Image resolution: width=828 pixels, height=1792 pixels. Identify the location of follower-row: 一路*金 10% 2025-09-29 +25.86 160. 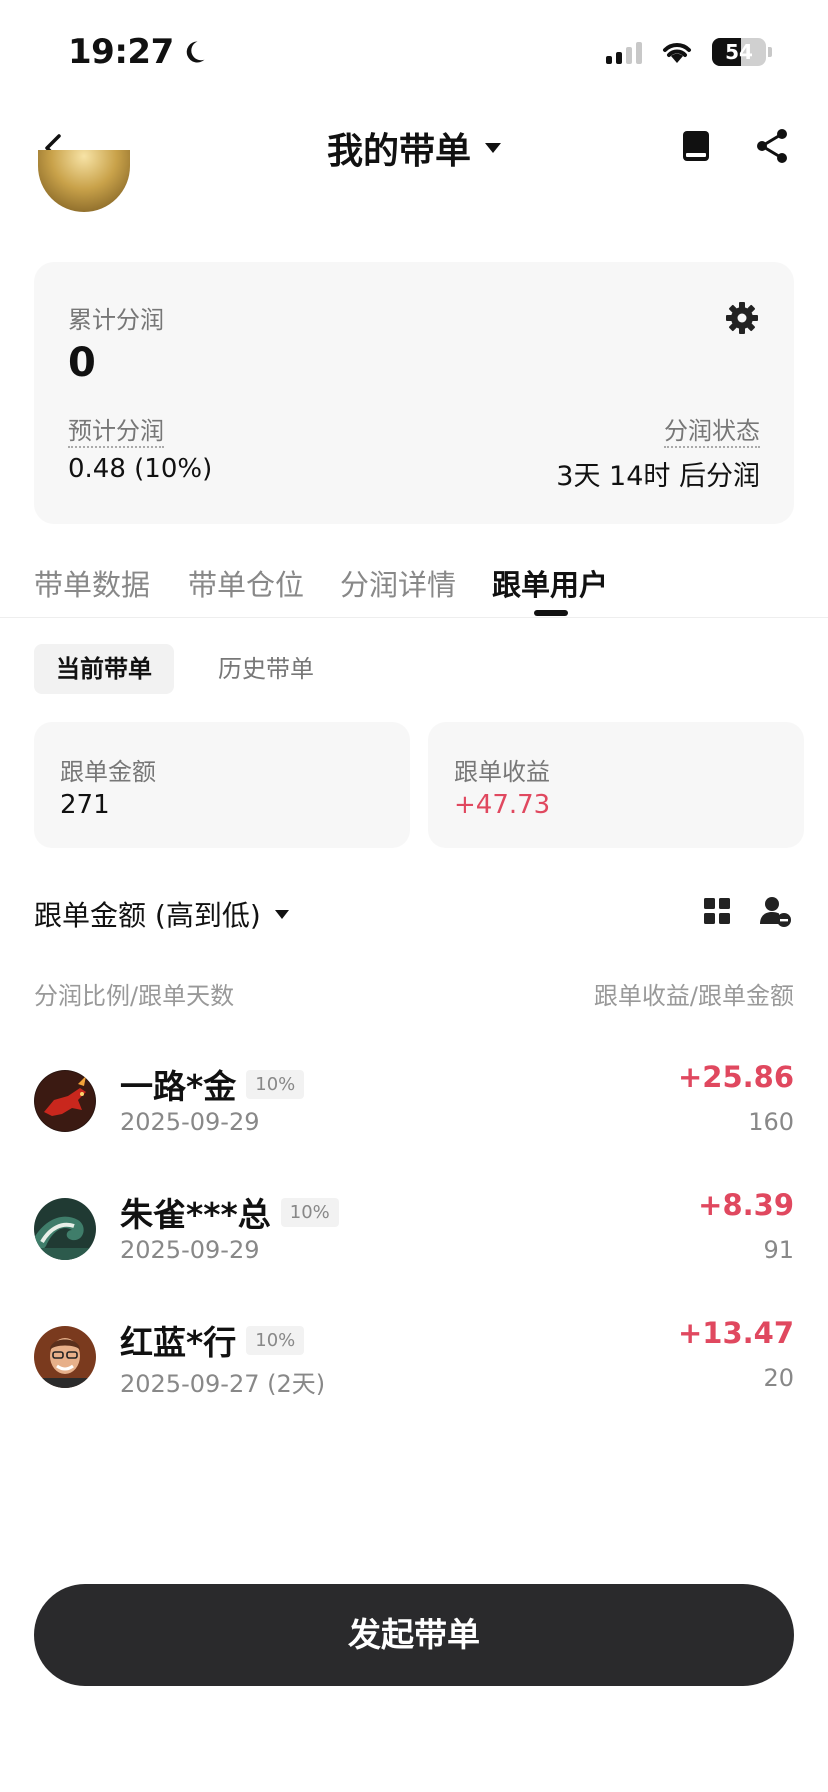
(414, 1108).